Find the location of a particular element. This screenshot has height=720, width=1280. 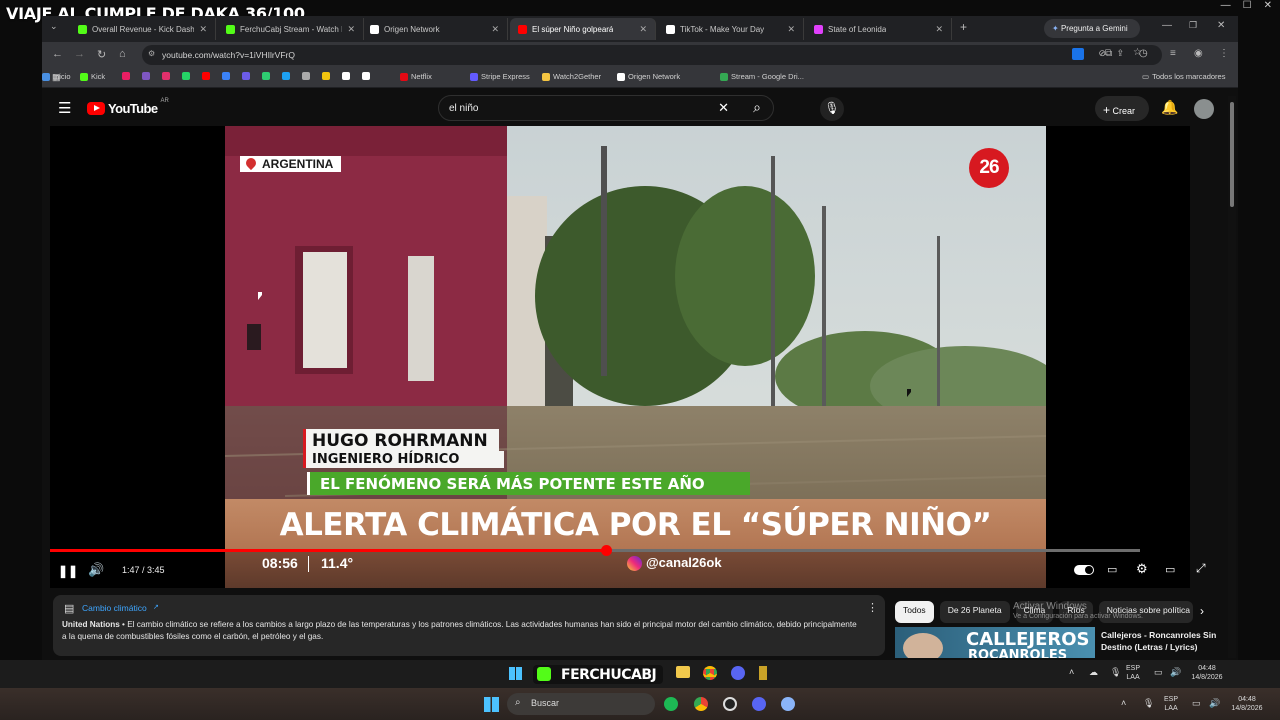

media-control-icon: ≡ is located at coordinates (1173, 53).